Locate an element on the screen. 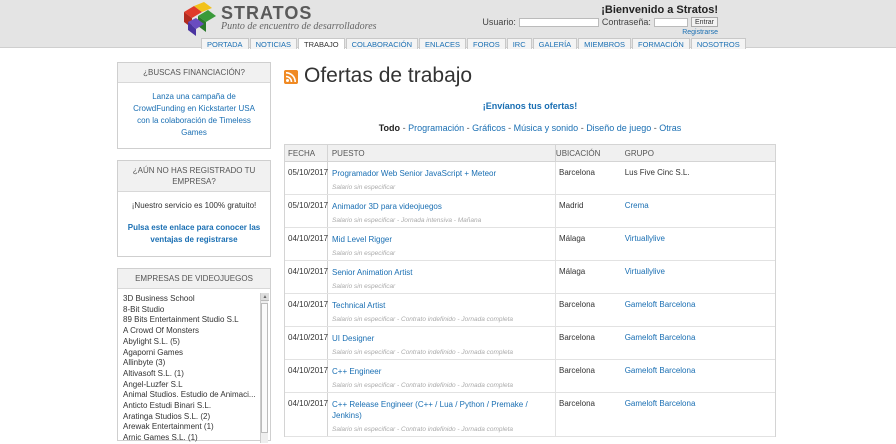 This screenshot has height=444, width=896. companies-scrollbar: ▲ is located at coordinates (264, 368).